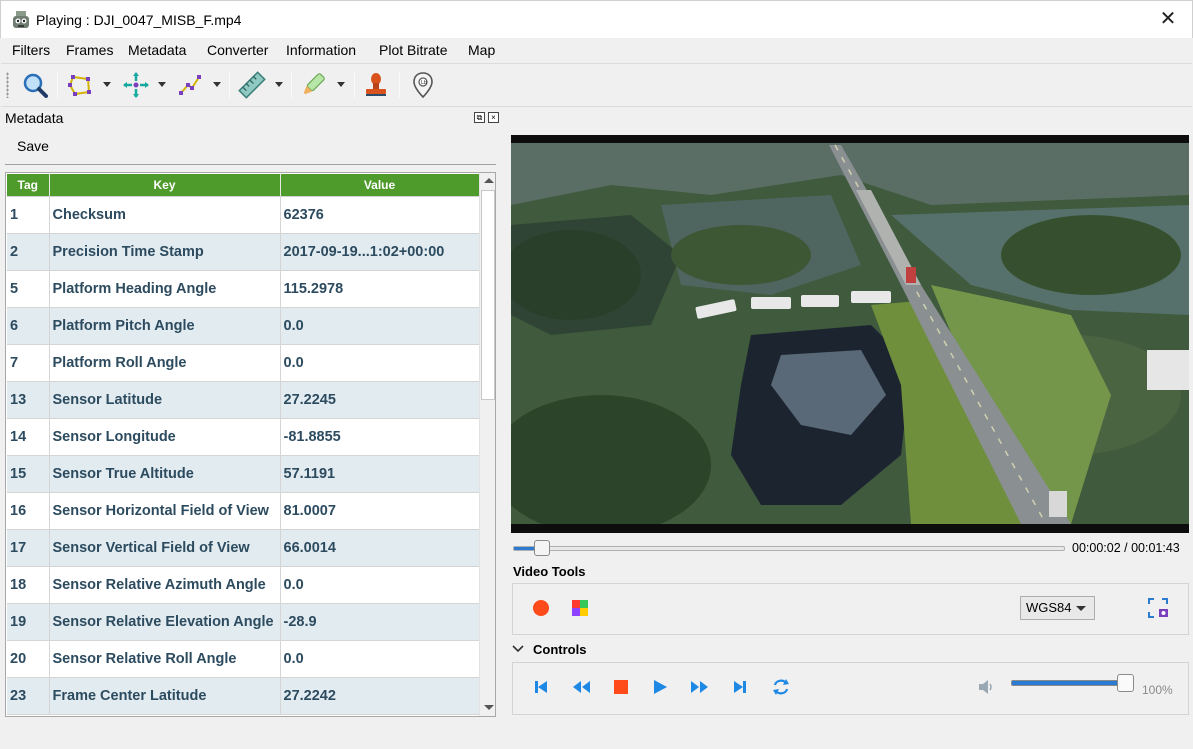 This screenshot has height=749, width=1193. I want to click on value-cell: -28.9, so click(380, 622).